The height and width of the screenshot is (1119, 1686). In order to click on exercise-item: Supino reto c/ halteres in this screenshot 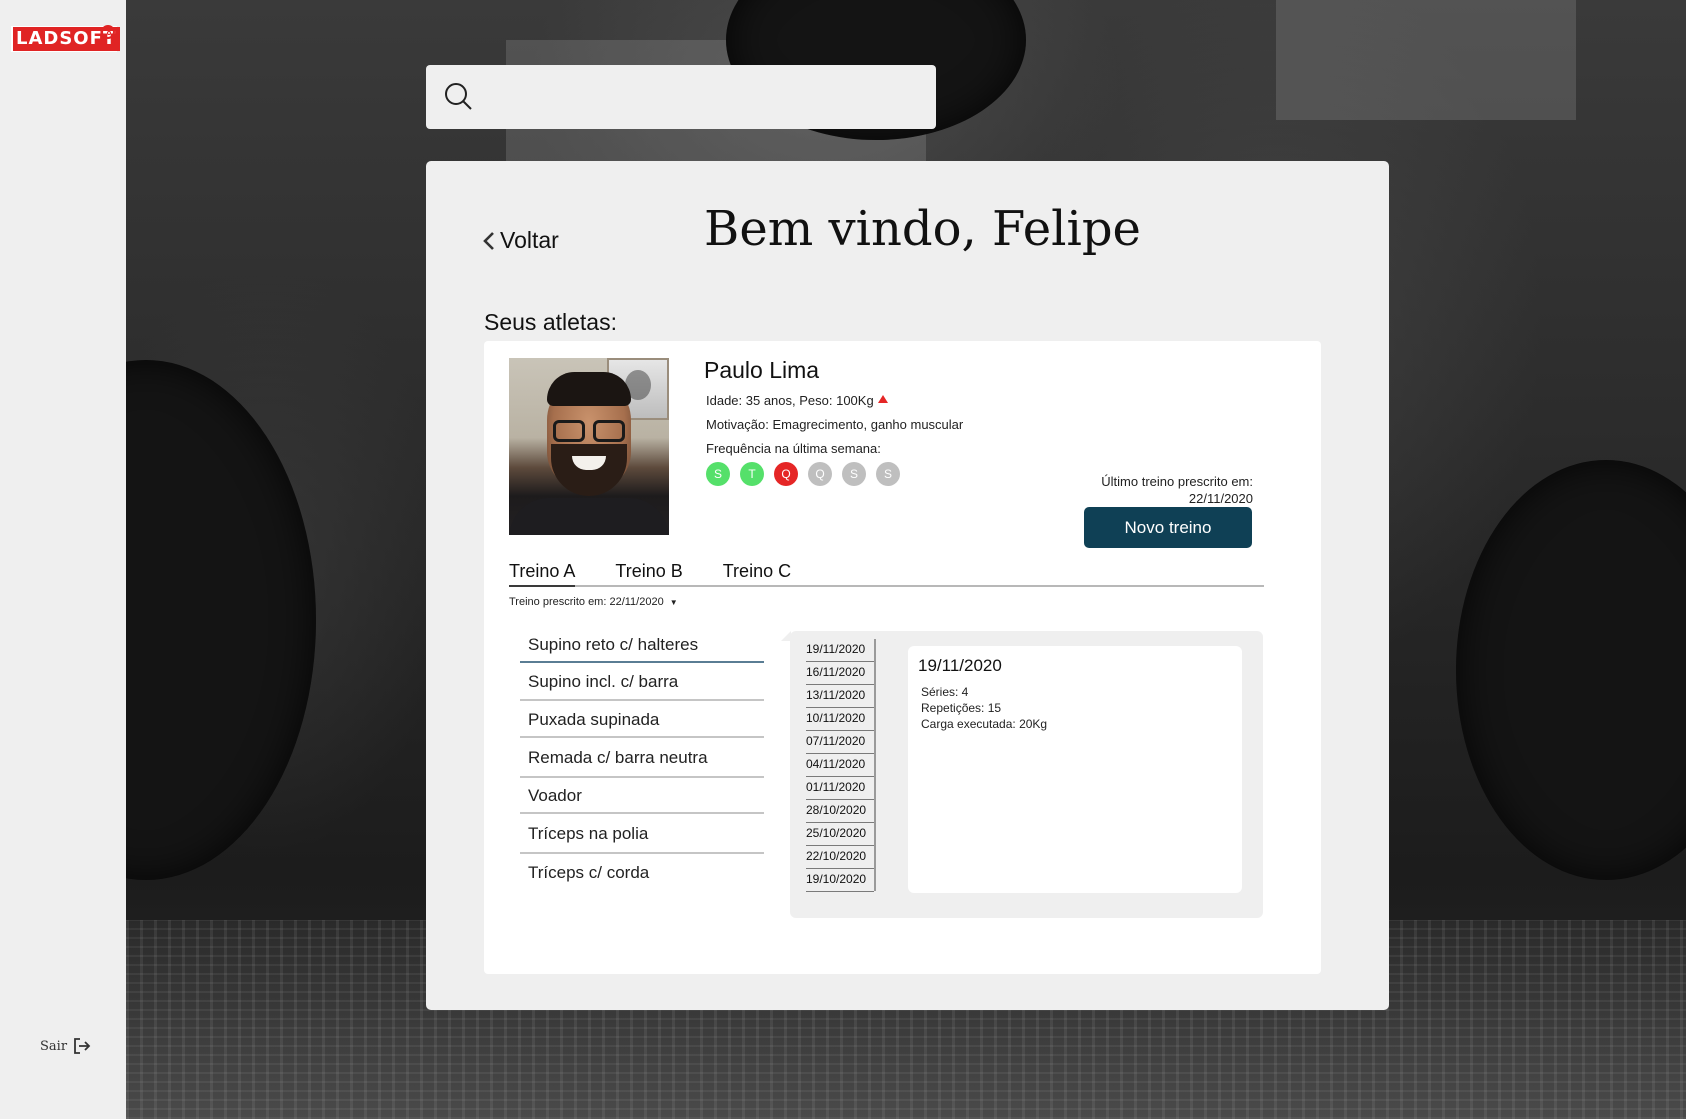, I will do `click(642, 644)`.